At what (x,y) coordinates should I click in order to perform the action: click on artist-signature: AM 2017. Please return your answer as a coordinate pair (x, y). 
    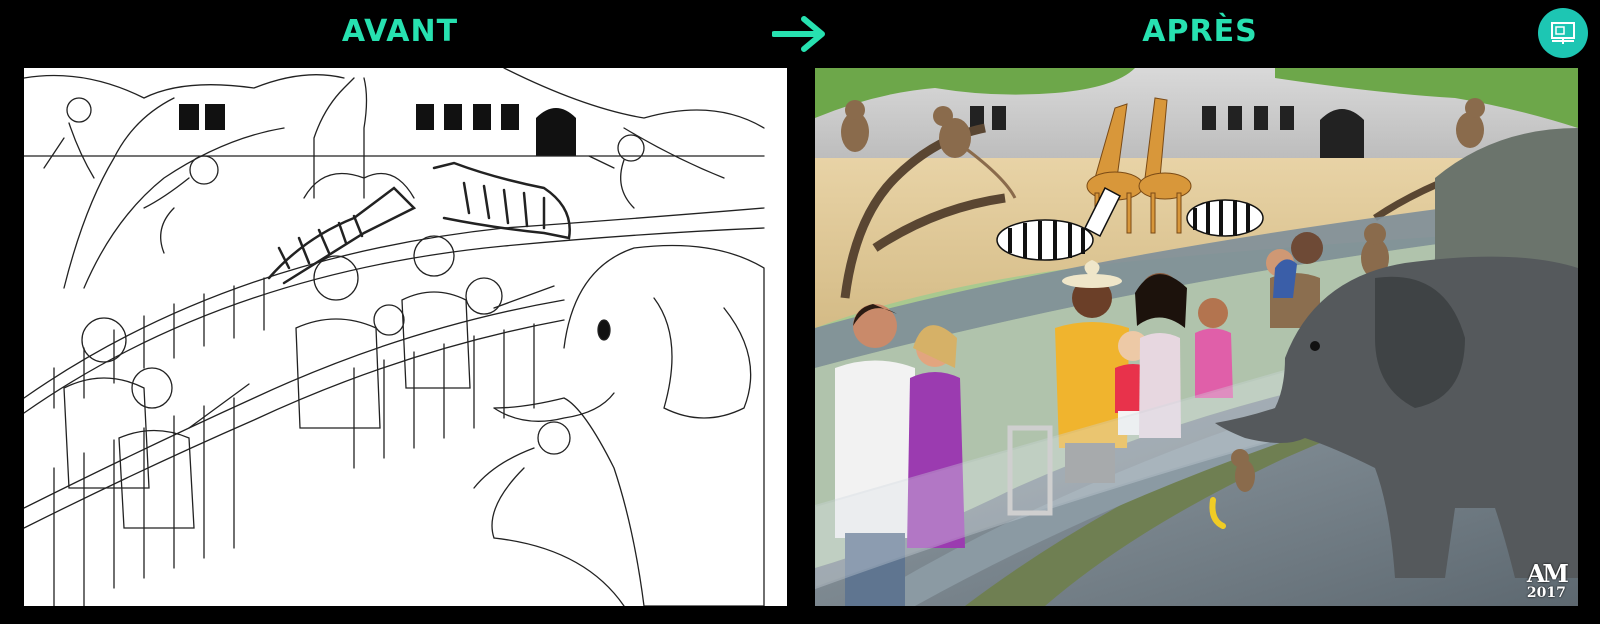
    Looking at the image, I should click on (1547, 580).